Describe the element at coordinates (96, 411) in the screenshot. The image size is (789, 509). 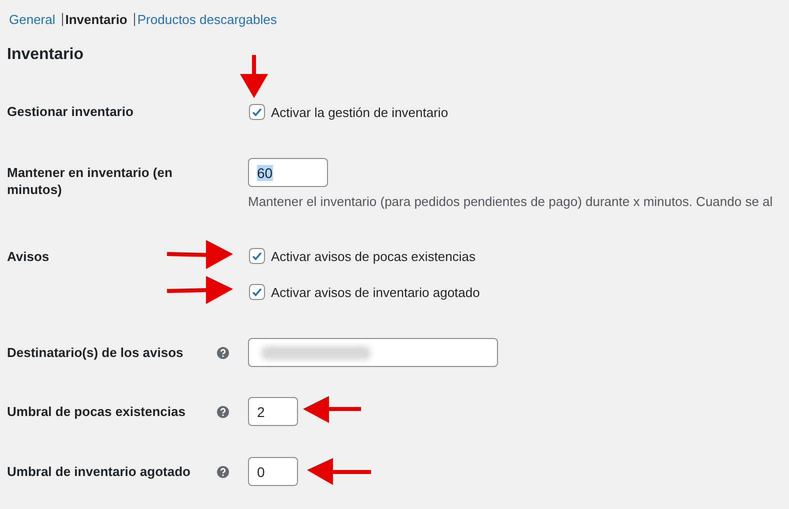
I see `setting-label: Umbral de pocas existencias` at that location.